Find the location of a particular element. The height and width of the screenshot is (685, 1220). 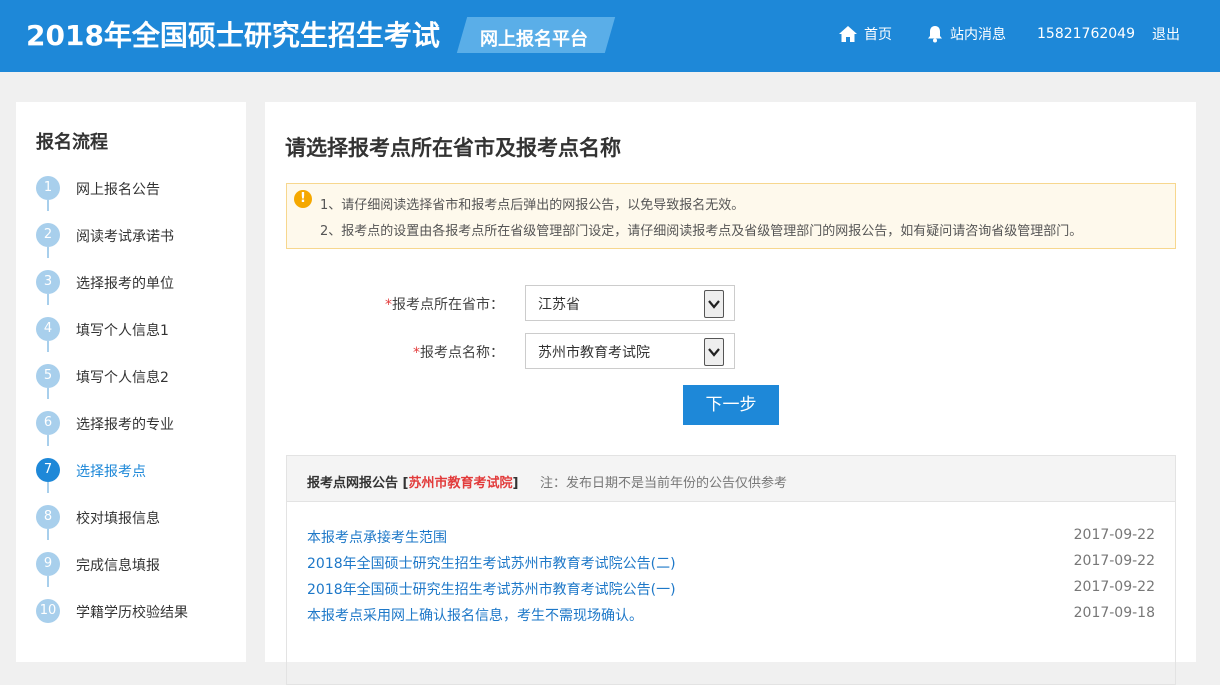

province-select: 江苏省 is located at coordinates (630, 303).